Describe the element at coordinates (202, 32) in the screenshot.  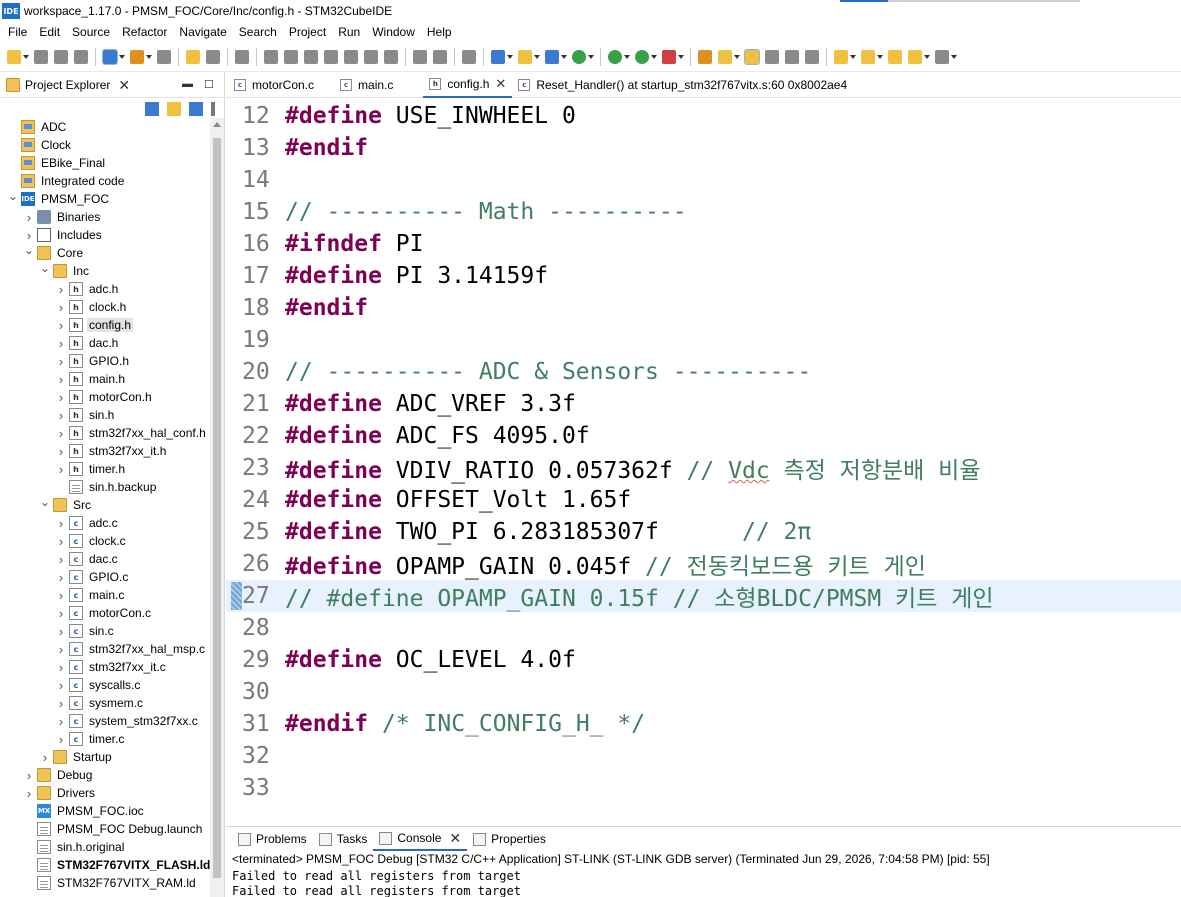
I see `menu-navigate: Navigate` at that location.